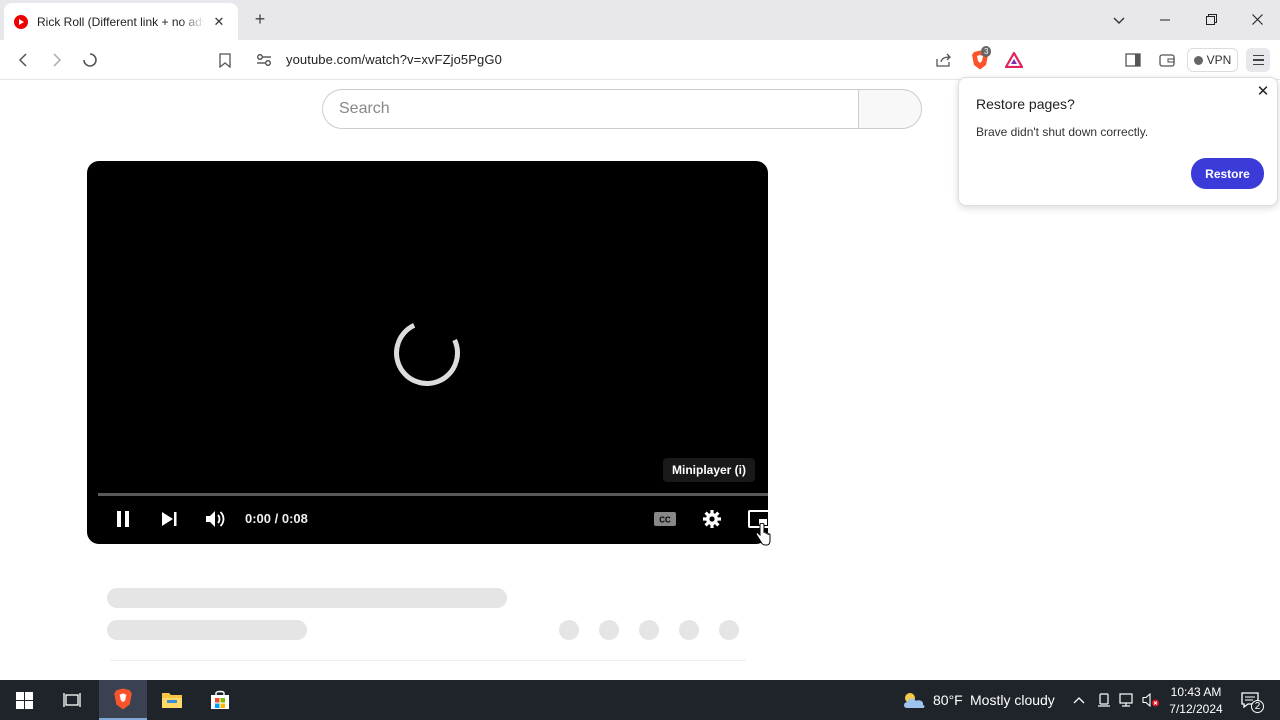 The width and height of the screenshot is (1280, 720). What do you see at coordinates (986, 51) in the screenshot?
I see `shields-count-badge: 3` at bounding box center [986, 51].